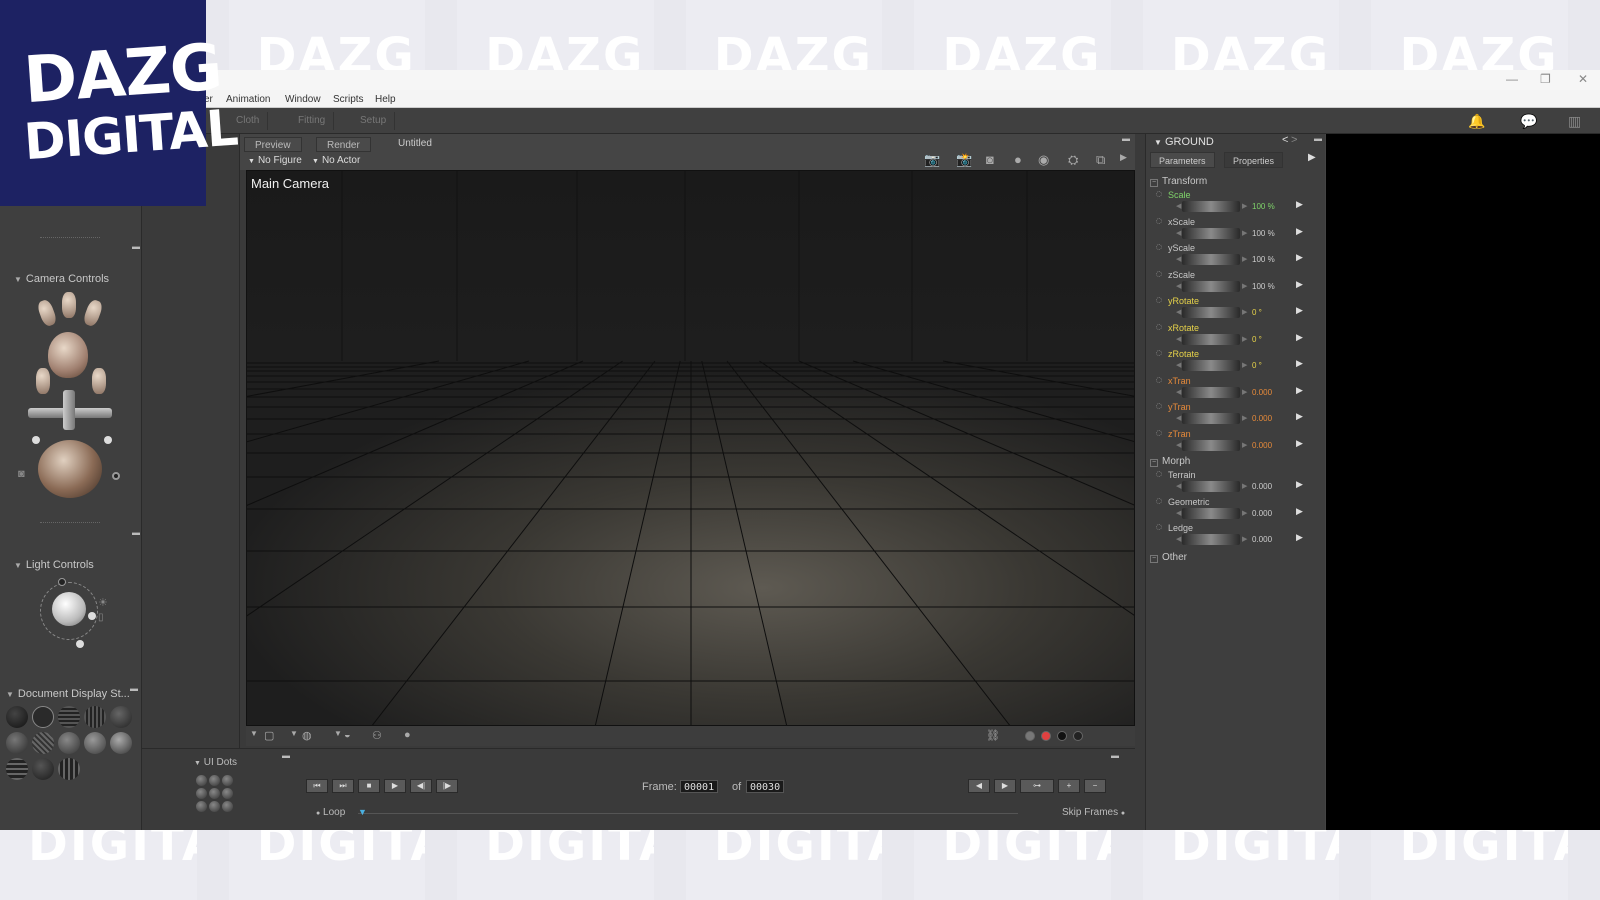 The width and height of the screenshot is (1600, 900). Describe the element at coordinates (765, 786) in the screenshot. I see `total-frames-field: 00030` at that location.